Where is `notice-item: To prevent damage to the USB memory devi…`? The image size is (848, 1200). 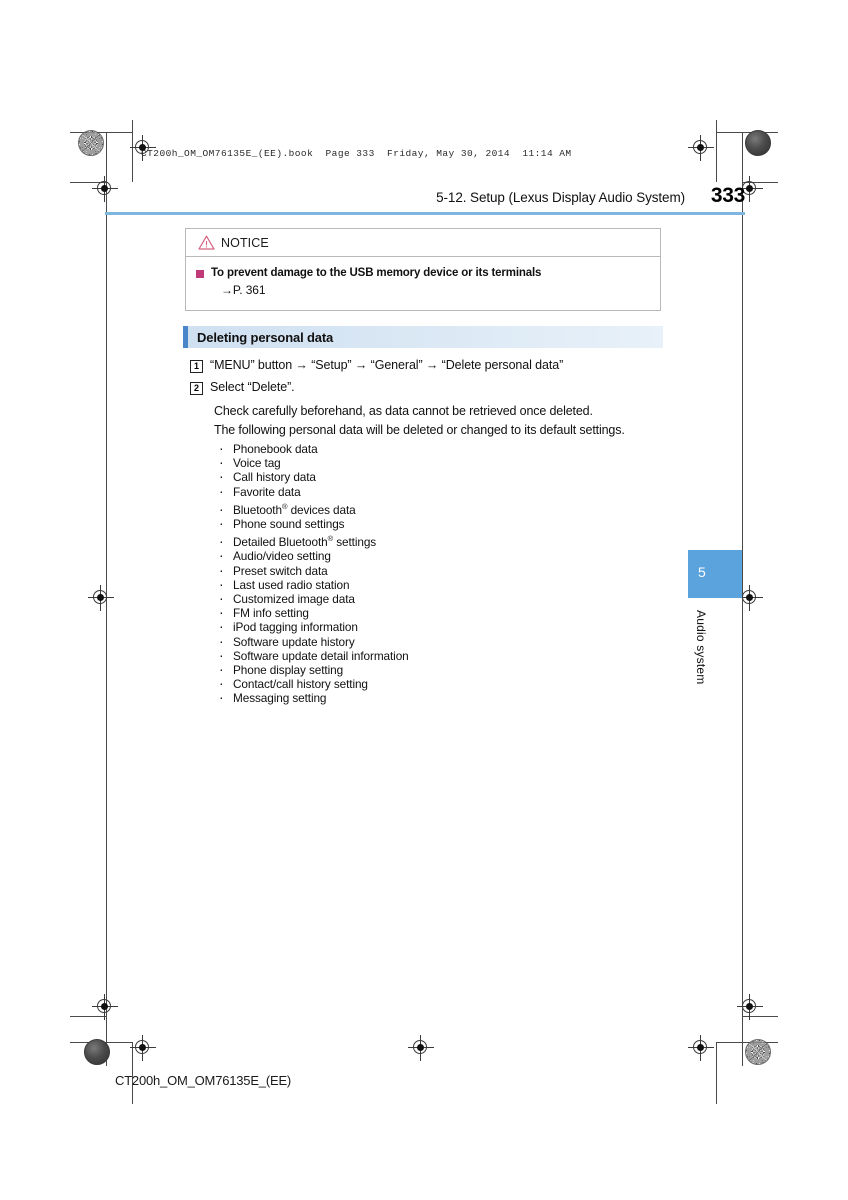
notice-item: To prevent damage to the USB memory devi… is located at coordinates (423, 281).